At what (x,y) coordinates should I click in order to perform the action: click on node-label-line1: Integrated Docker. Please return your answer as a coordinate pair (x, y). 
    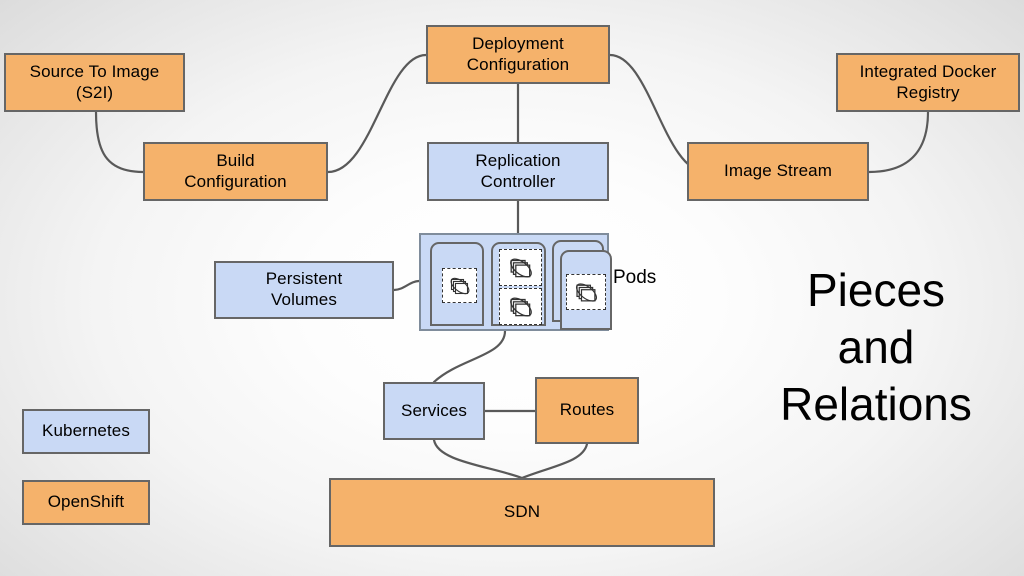
    Looking at the image, I should click on (928, 71).